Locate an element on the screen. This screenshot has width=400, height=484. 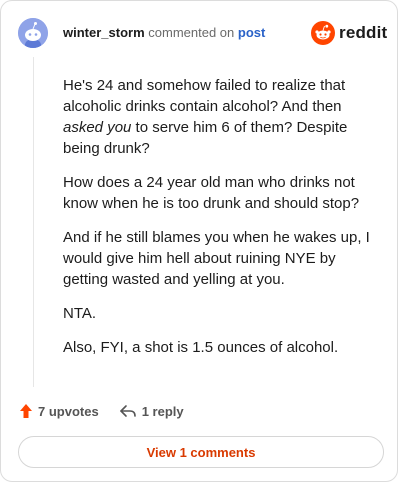
snoo-avatar-icon is located at coordinates (33, 33).